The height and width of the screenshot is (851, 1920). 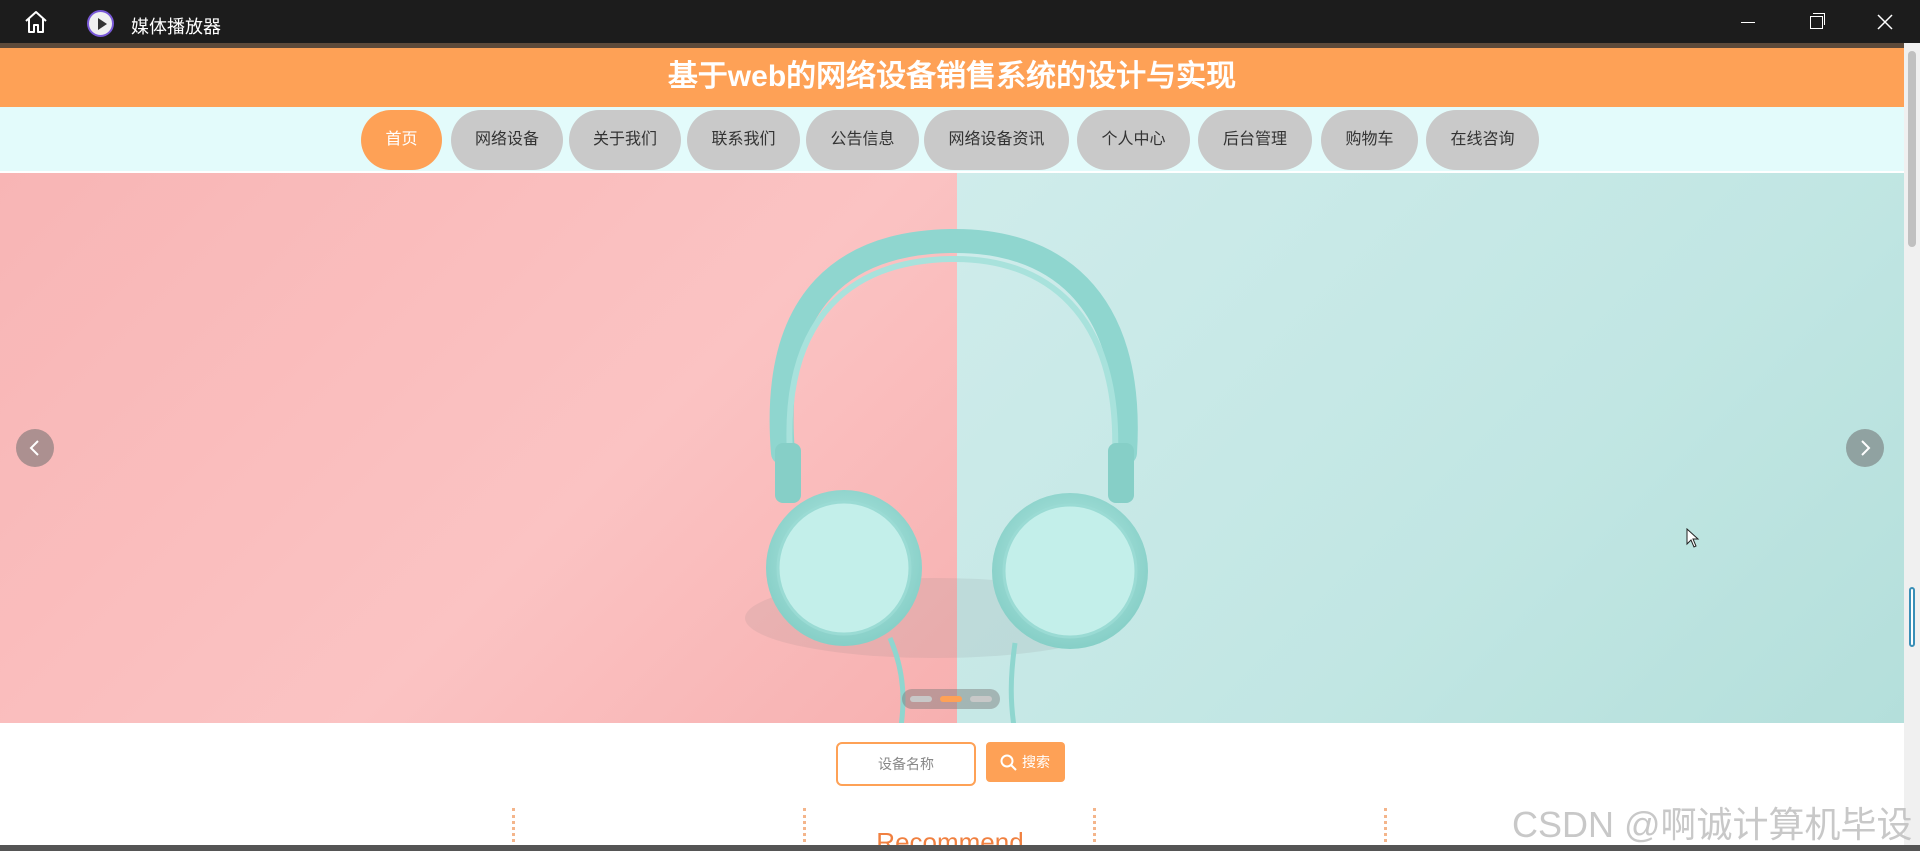 I want to click on csdn-watermark: CSDN @啊诚计算机毕设, so click(x=1712, y=824).